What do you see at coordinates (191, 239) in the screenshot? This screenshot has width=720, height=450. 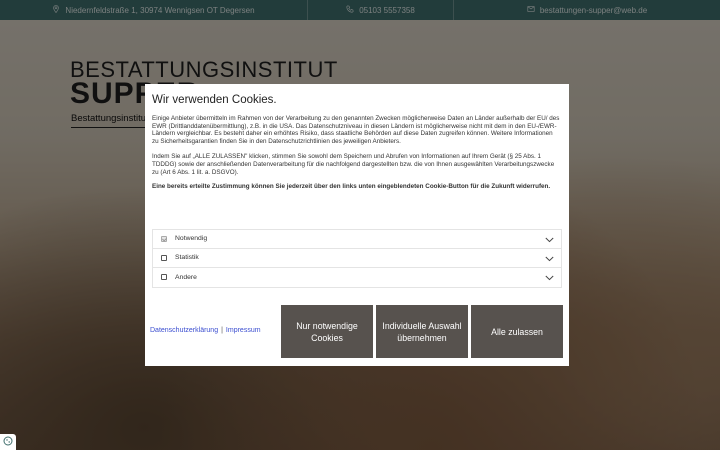 I see `category-label: Notwendig` at bounding box center [191, 239].